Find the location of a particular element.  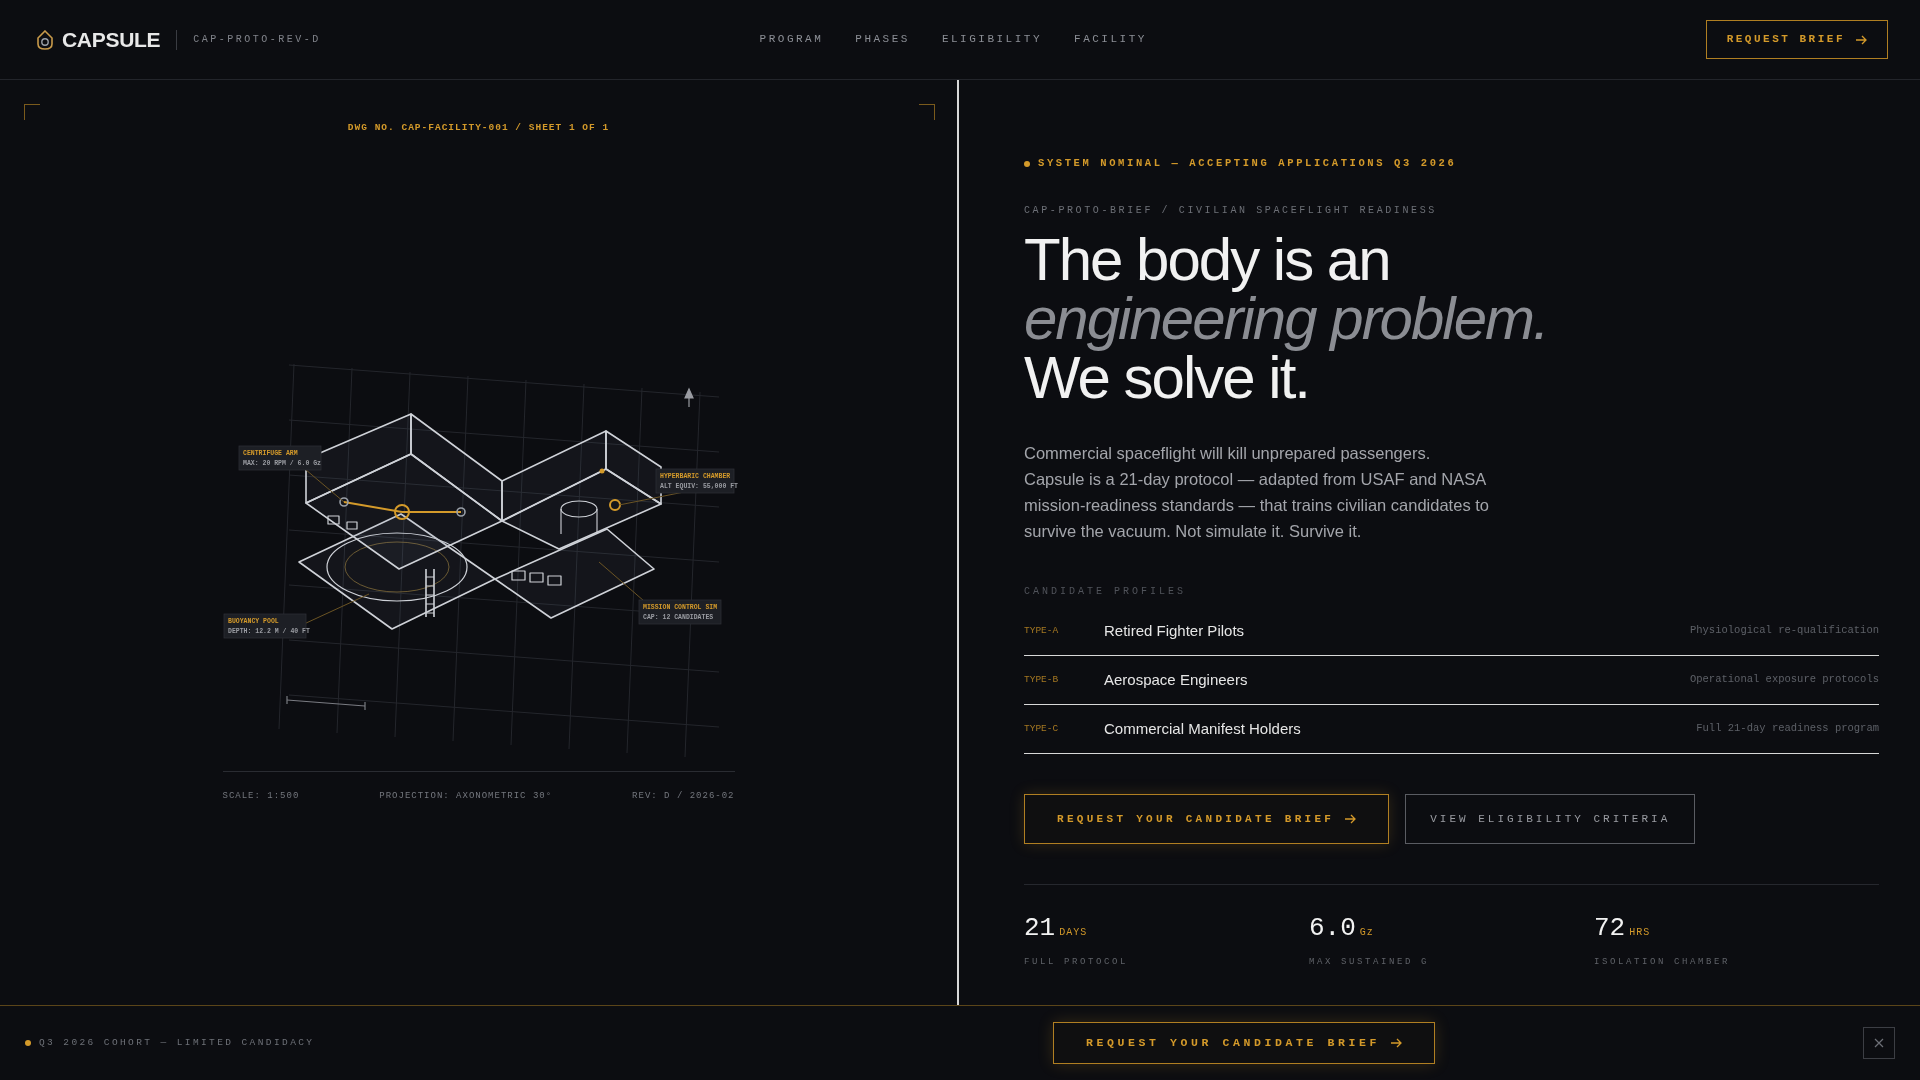

nav-link: PHASES is located at coordinates (882, 39).